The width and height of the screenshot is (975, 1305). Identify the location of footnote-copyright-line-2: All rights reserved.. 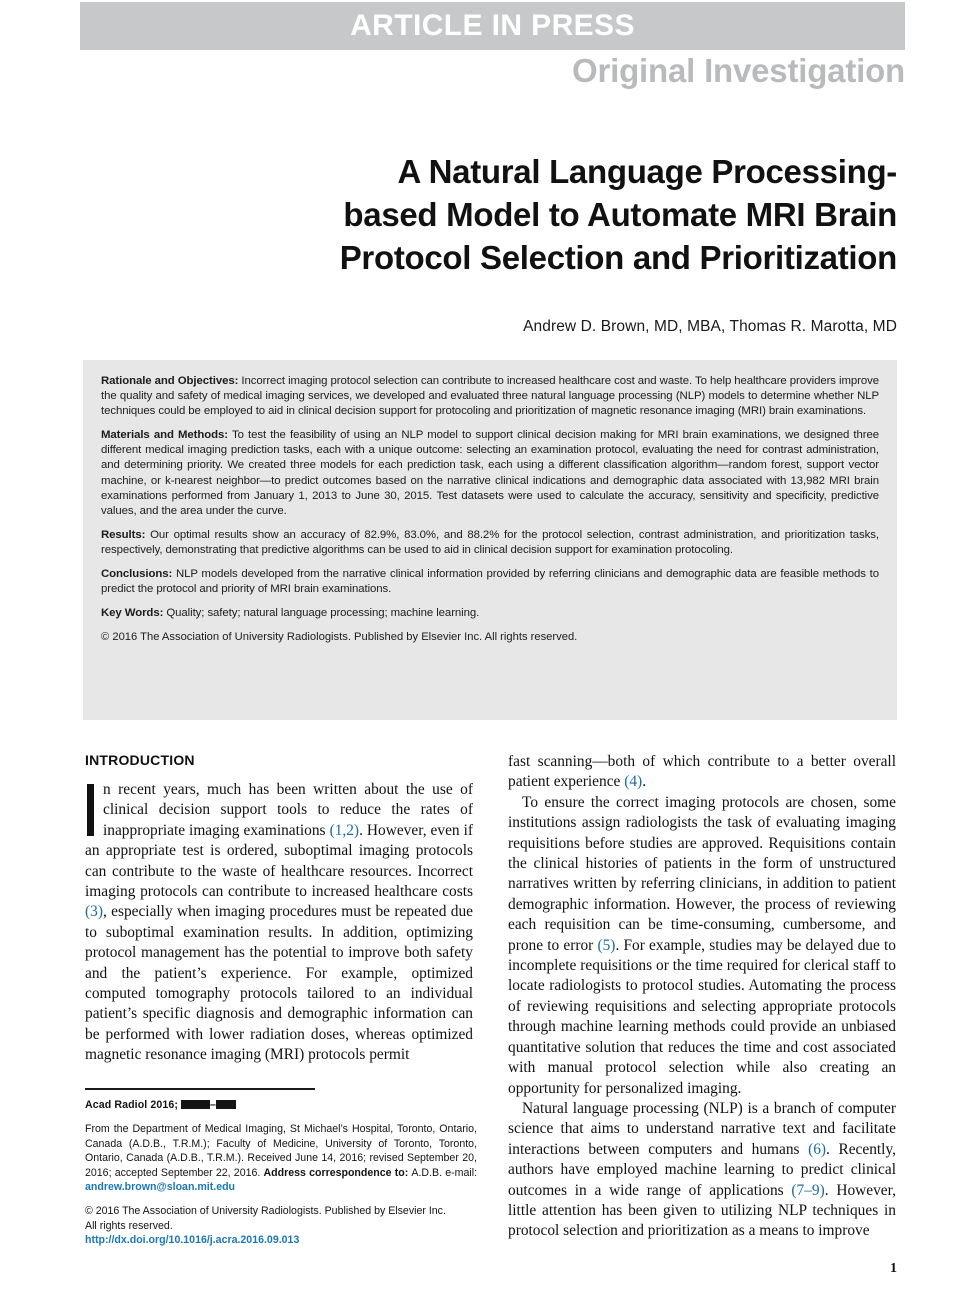
(129, 1225).